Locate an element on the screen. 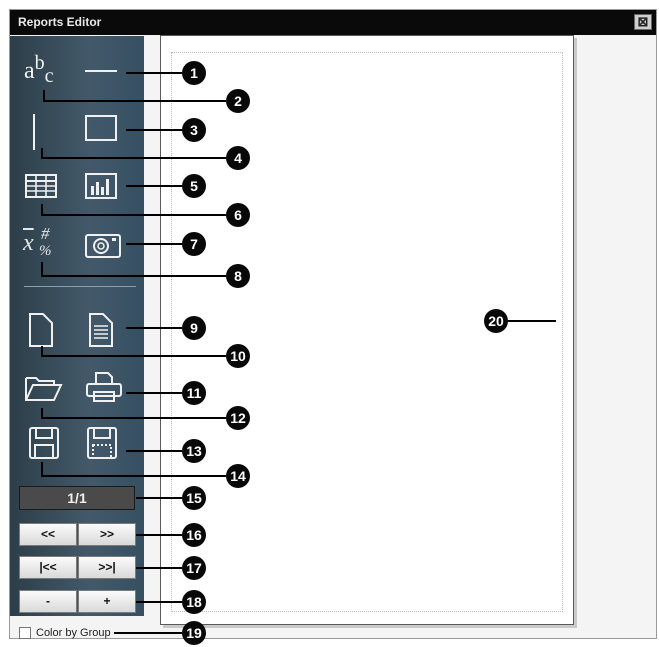 Image resolution: width=659 pixels, height=647 pixels. callout-15: 15 is located at coordinates (194, 498).